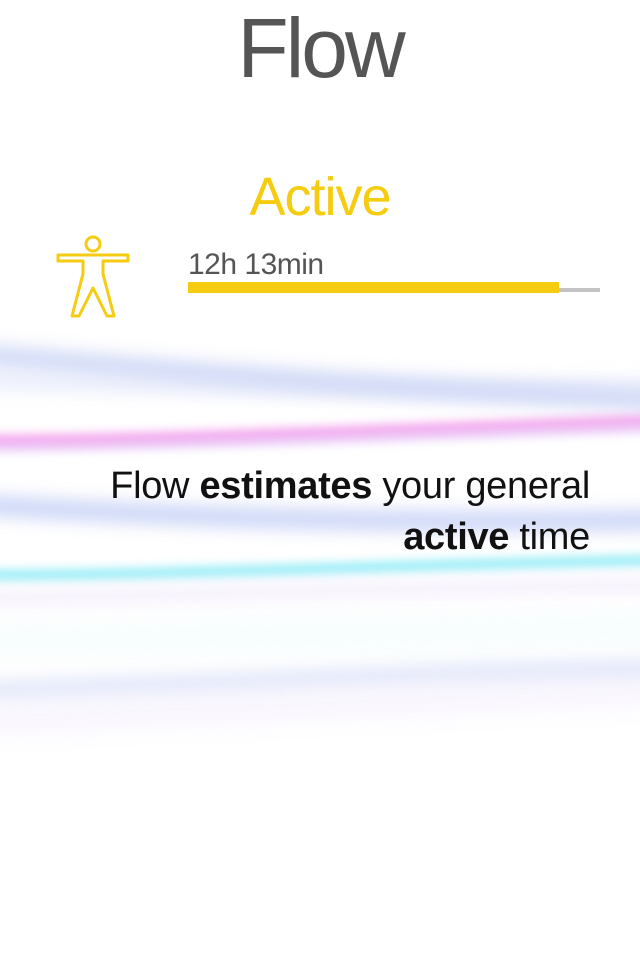 The width and height of the screenshot is (640, 960). What do you see at coordinates (310, 512) in the screenshot?
I see `caption-text: Flow estimates your general active time` at bounding box center [310, 512].